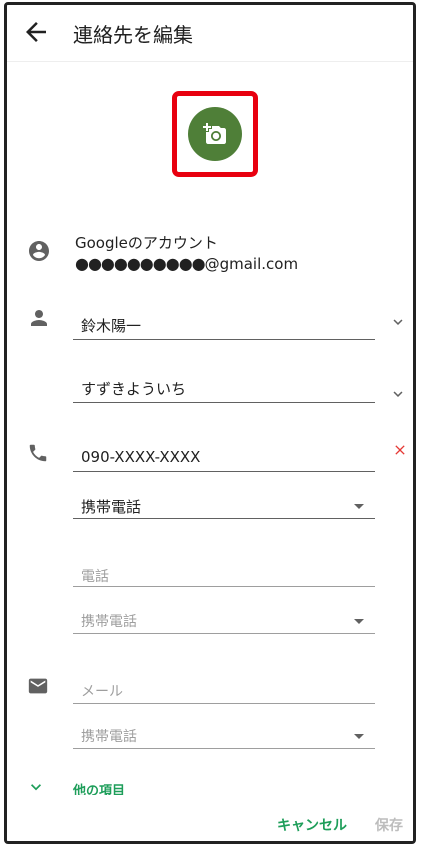 Image resolution: width=424 pixels, height=850 pixels. What do you see at coordinates (224, 633) in the screenshot?
I see `additional-phone-type-underline` at bounding box center [224, 633].